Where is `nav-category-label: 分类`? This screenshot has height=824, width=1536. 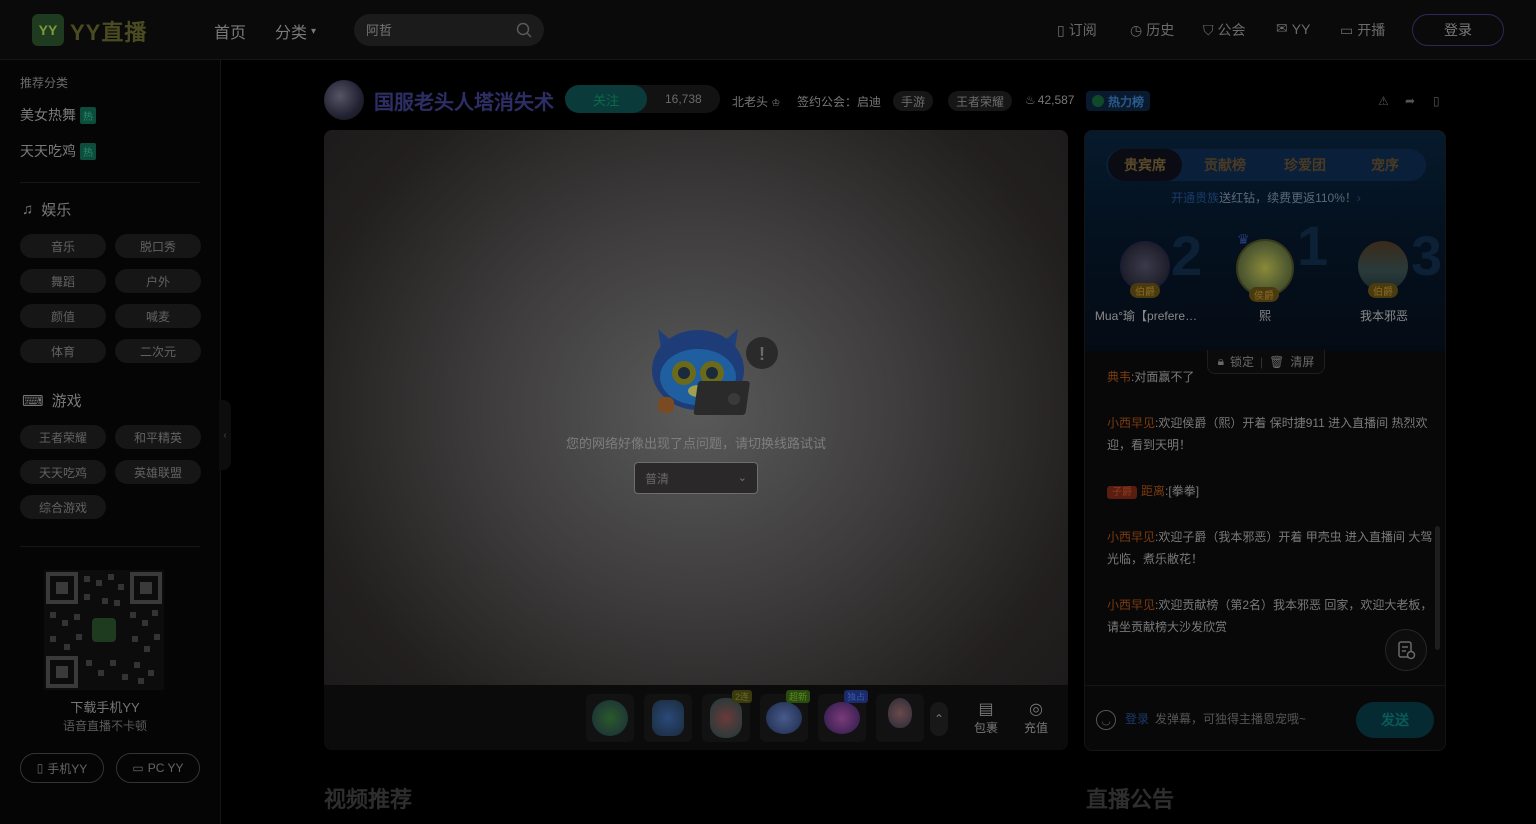 nav-category-label: 分类 is located at coordinates (291, 33).